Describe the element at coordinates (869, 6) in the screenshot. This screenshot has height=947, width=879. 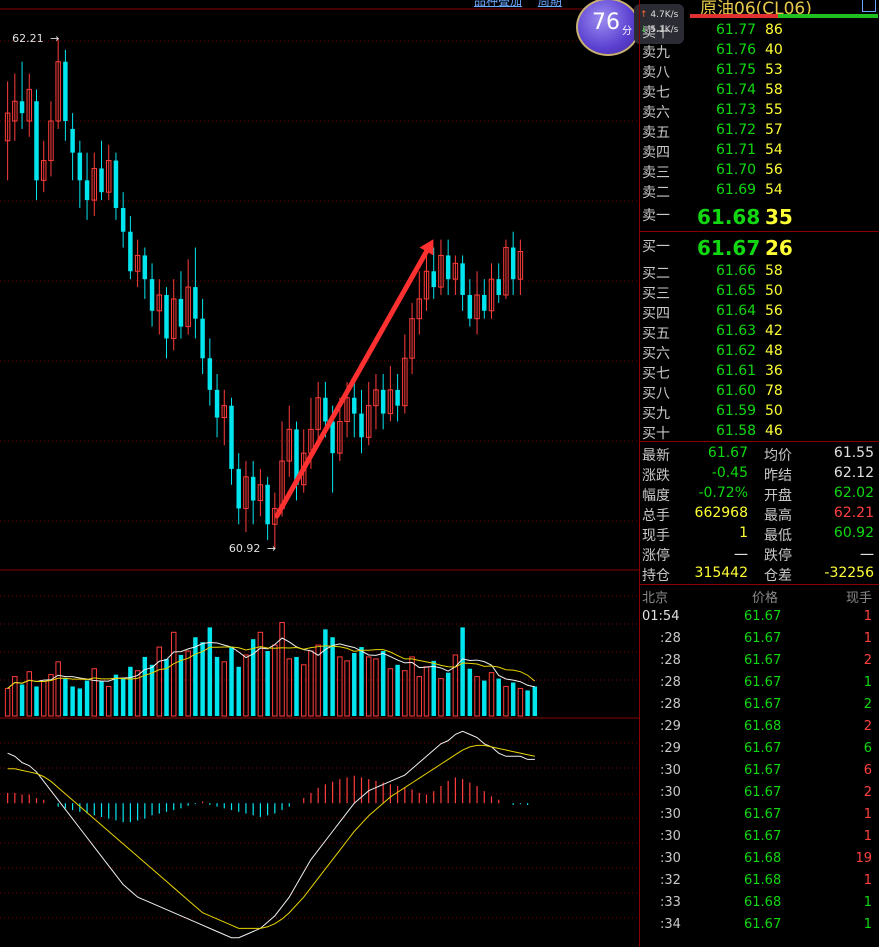
I see `window-button` at that location.